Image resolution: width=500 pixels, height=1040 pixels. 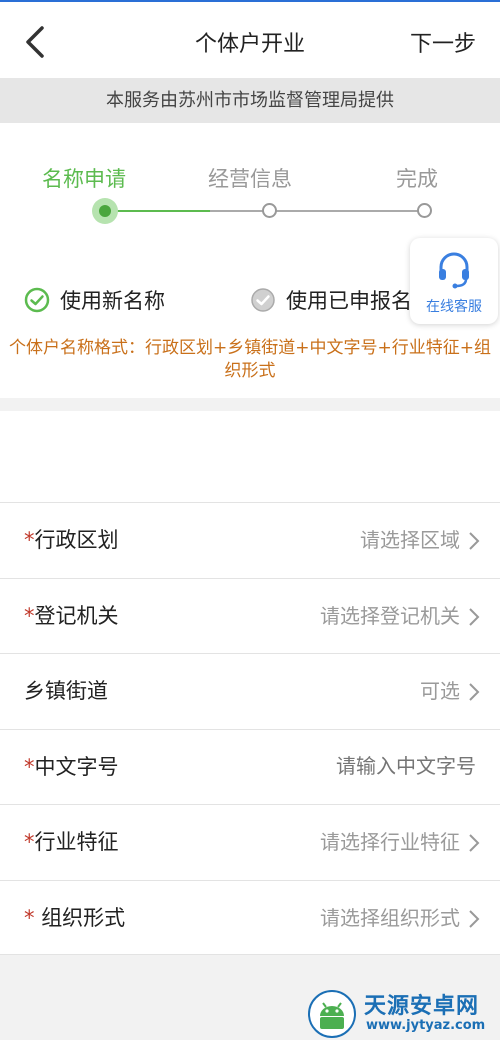 I want to click on row-label: * 组织形式, so click(x=75, y=917).